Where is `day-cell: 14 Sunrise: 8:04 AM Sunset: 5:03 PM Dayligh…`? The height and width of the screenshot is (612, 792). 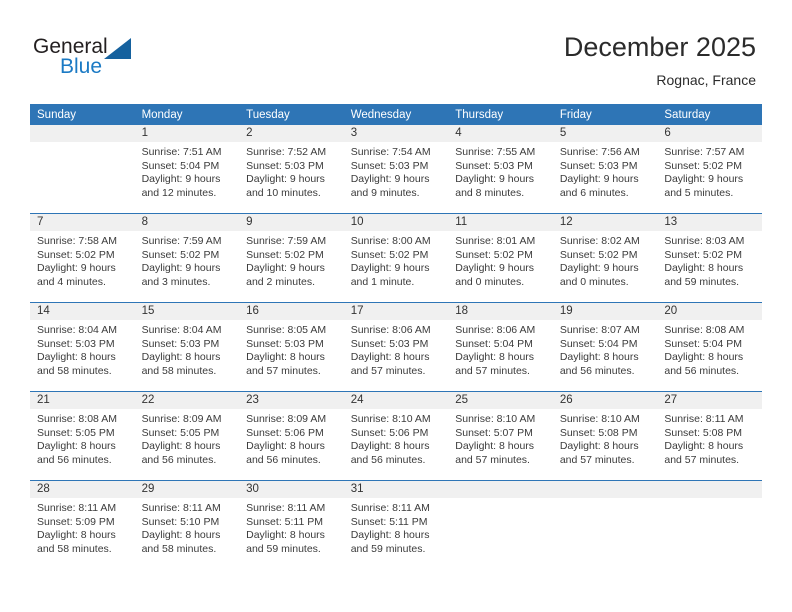 day-cell: 14 Sunrise: 8:04 AM Sunset: 5:03 PM Dayligh… is located at coordinates (82, 347).